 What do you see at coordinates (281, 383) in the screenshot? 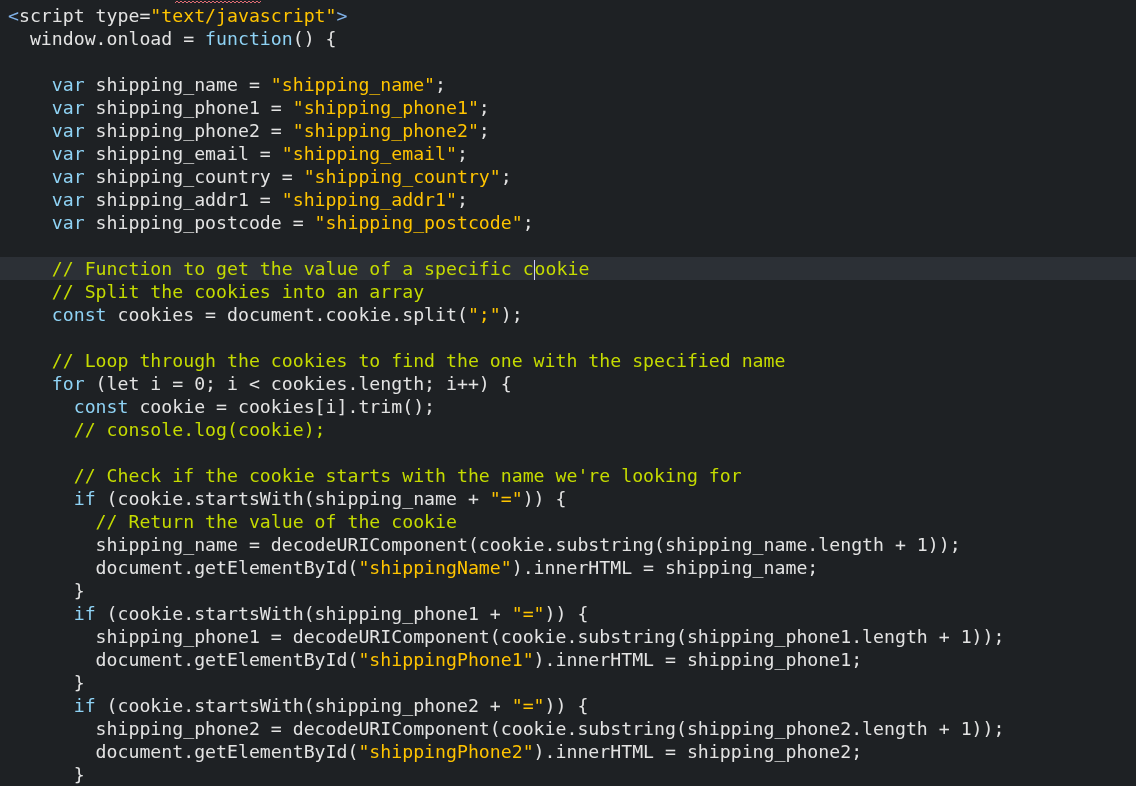
I see `code-line: for (let i = 0; i < cookies.length; i++) {` at bounding box center [281, 383].